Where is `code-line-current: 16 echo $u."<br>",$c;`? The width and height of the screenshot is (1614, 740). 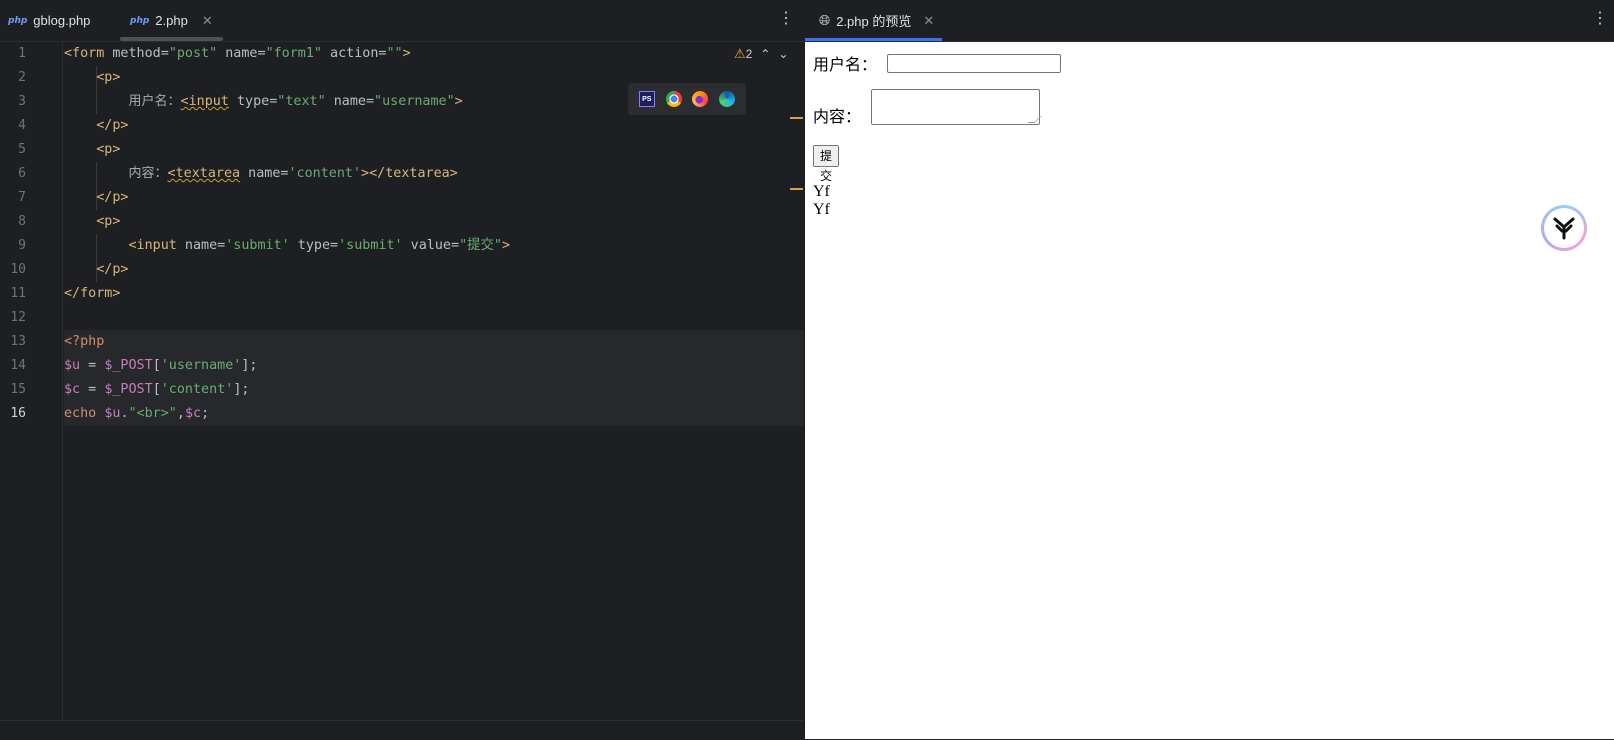
code-line-current: 16 echo $u."<br>",$c; is located at coordinates (407, 414).